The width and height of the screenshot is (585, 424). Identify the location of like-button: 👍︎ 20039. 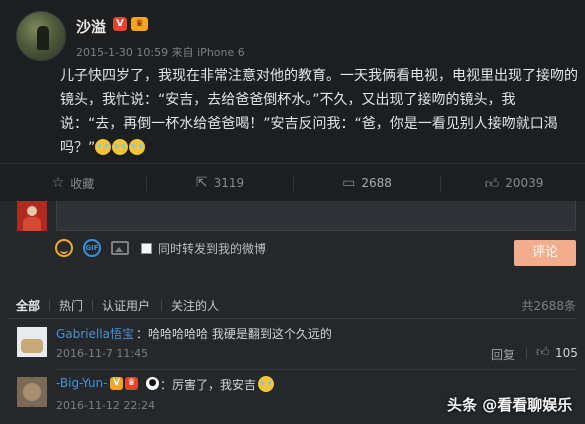
(513, 183).